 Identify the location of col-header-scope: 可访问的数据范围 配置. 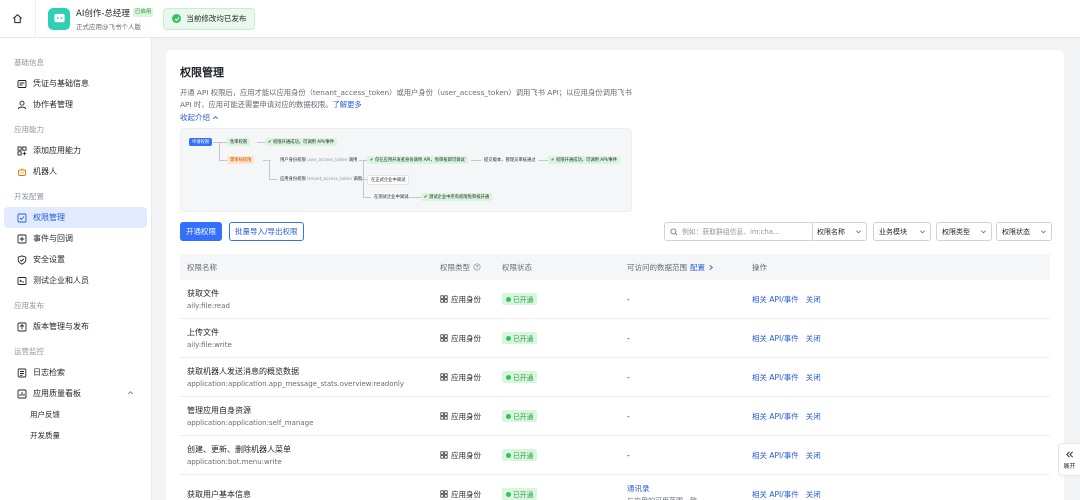
(689, 267).